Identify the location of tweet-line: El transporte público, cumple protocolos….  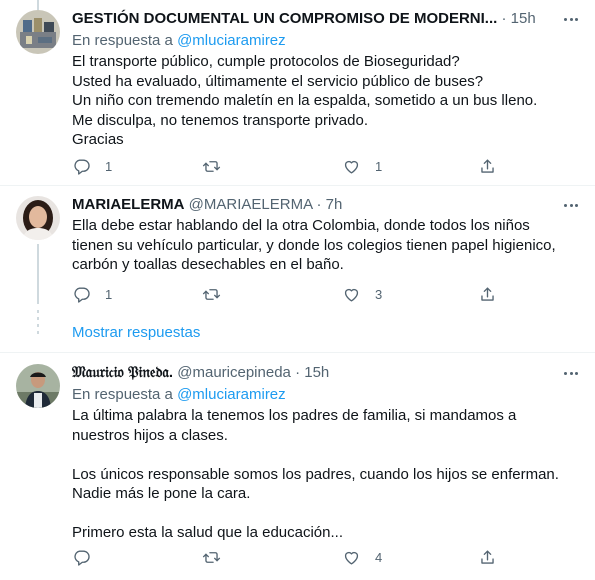
(266, 61).